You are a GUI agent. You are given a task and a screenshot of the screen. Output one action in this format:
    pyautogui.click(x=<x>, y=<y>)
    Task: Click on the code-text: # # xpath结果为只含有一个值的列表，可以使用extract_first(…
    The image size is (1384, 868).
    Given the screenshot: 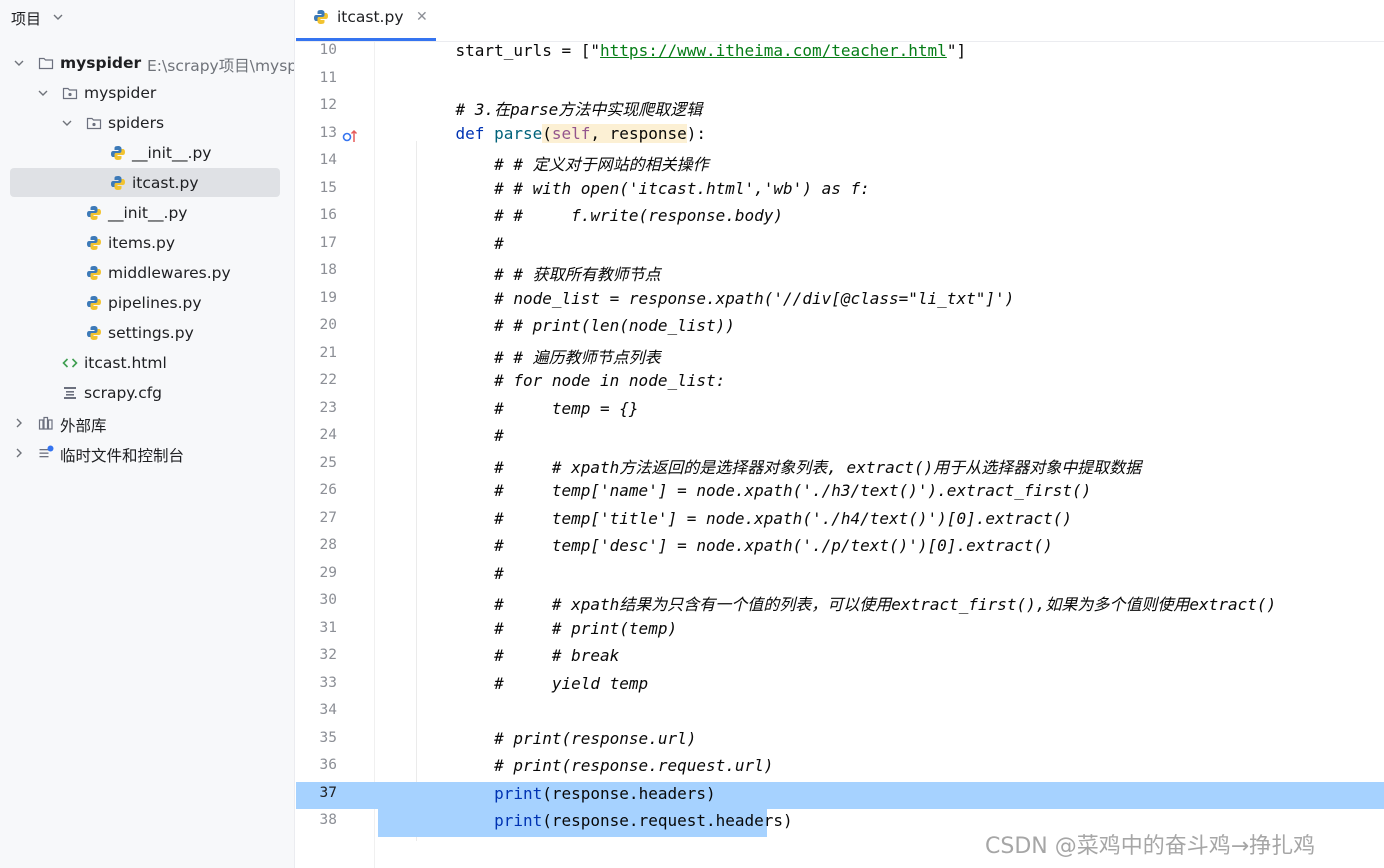 What is the action you would take?
    pyautogui.click(x=846, y=603)
    